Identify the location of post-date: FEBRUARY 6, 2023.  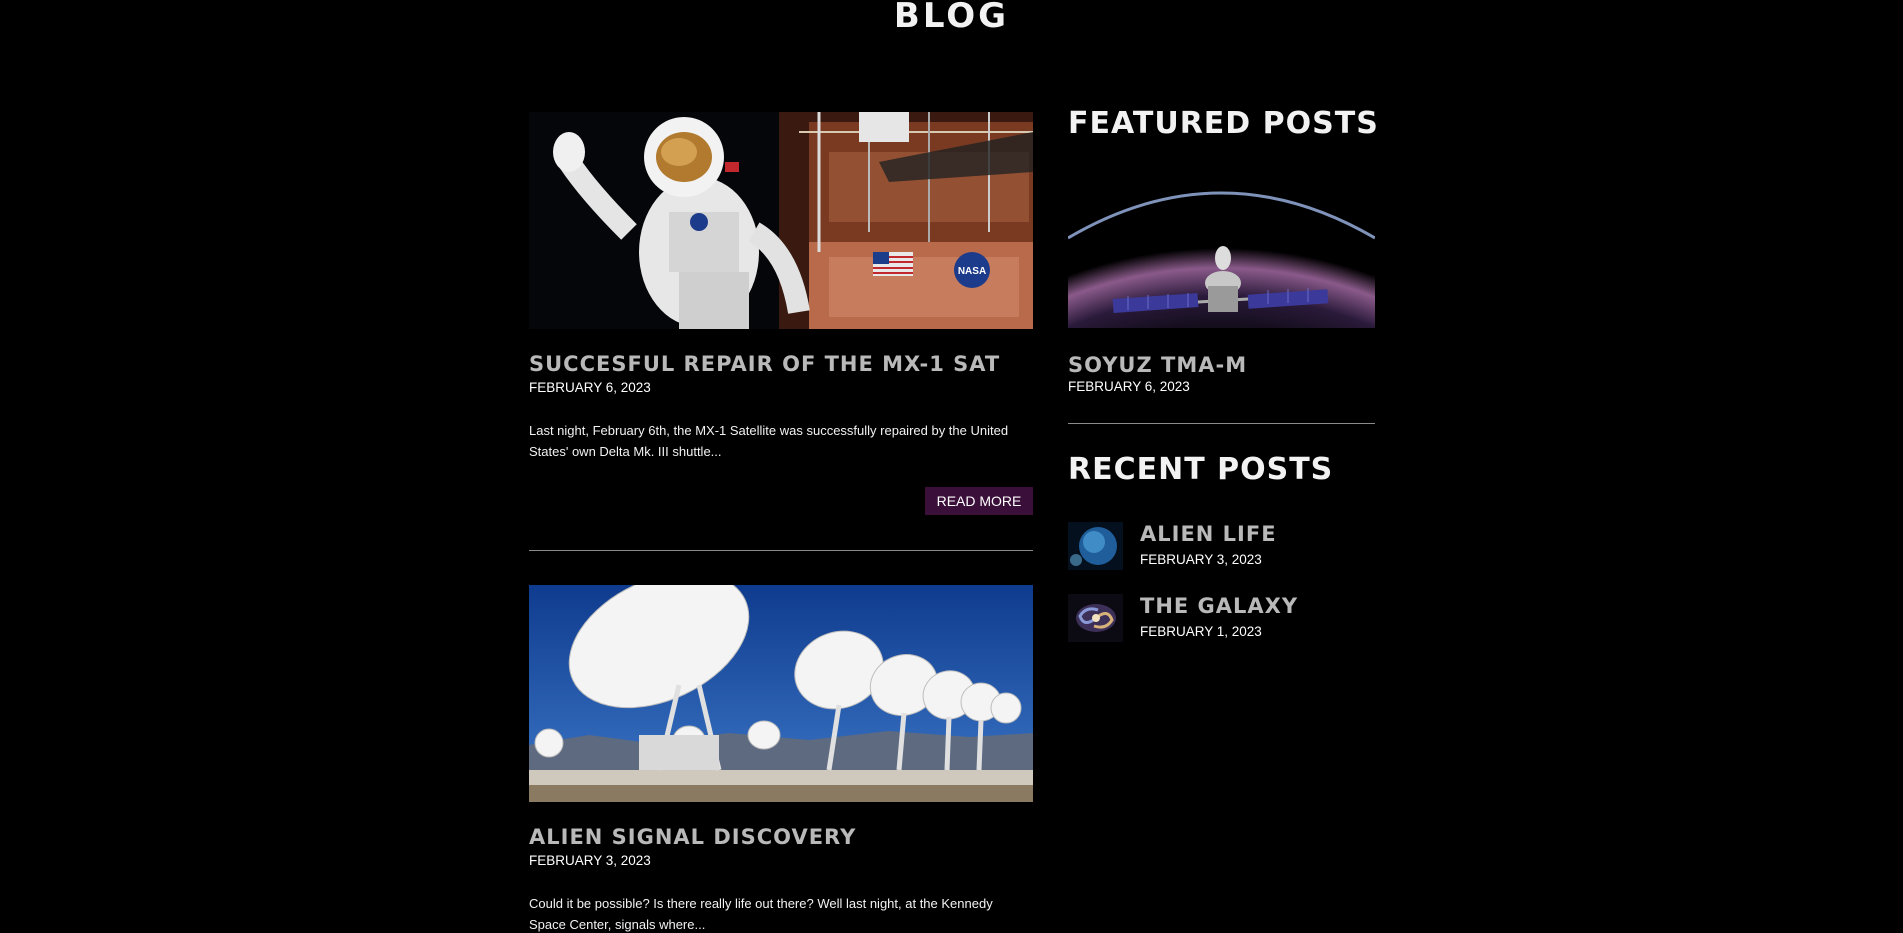
(590, 387).